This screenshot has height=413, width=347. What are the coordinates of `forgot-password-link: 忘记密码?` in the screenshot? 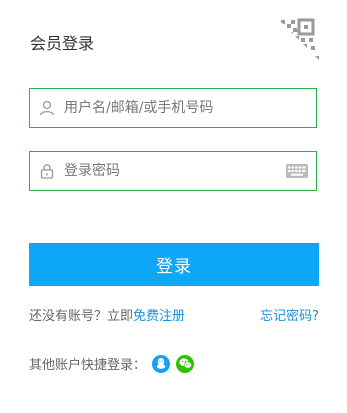 It's located at (289, 314).